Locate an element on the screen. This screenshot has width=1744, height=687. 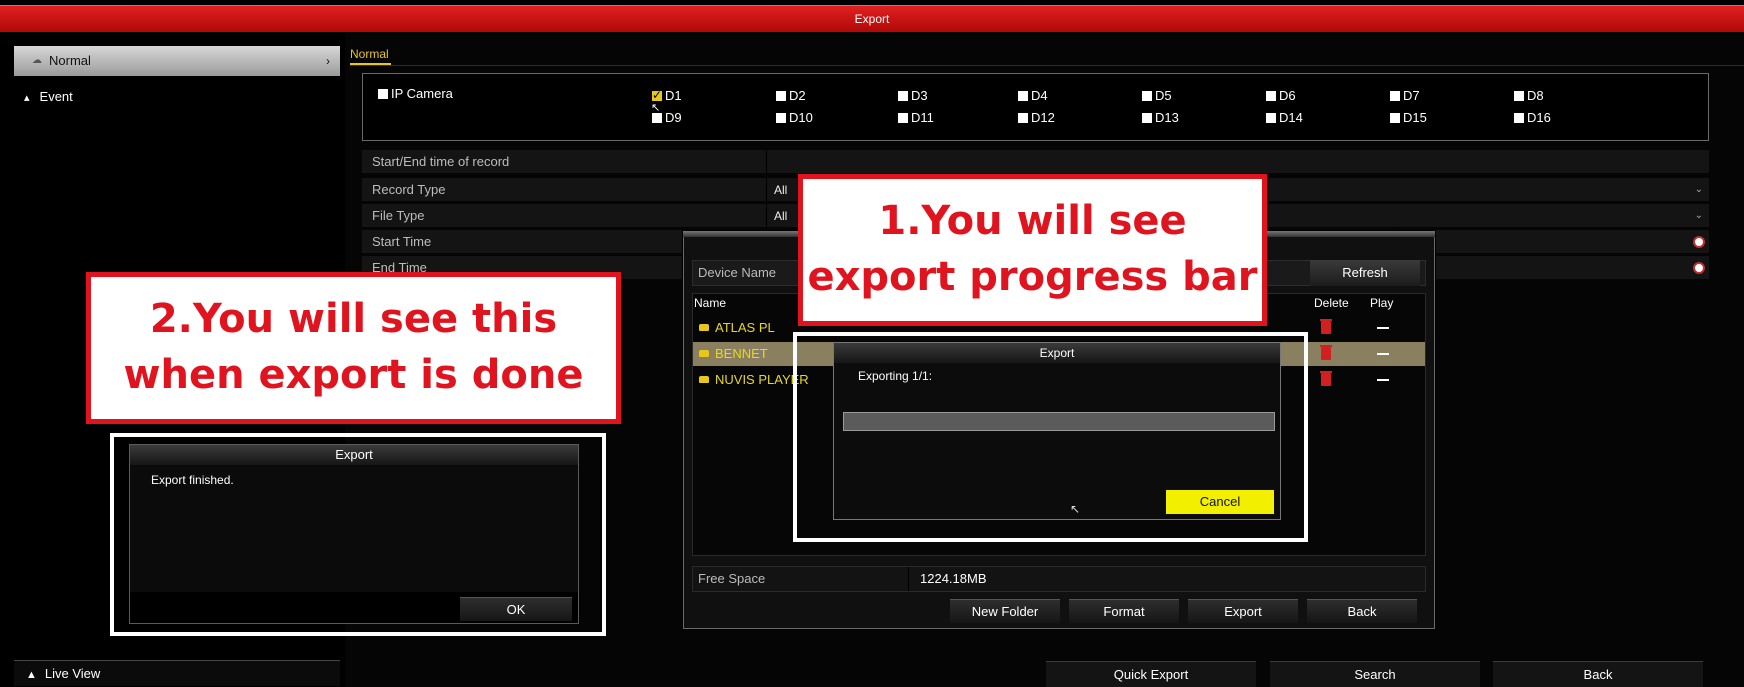
search-button: Search is located at coordinates (1375, 674).